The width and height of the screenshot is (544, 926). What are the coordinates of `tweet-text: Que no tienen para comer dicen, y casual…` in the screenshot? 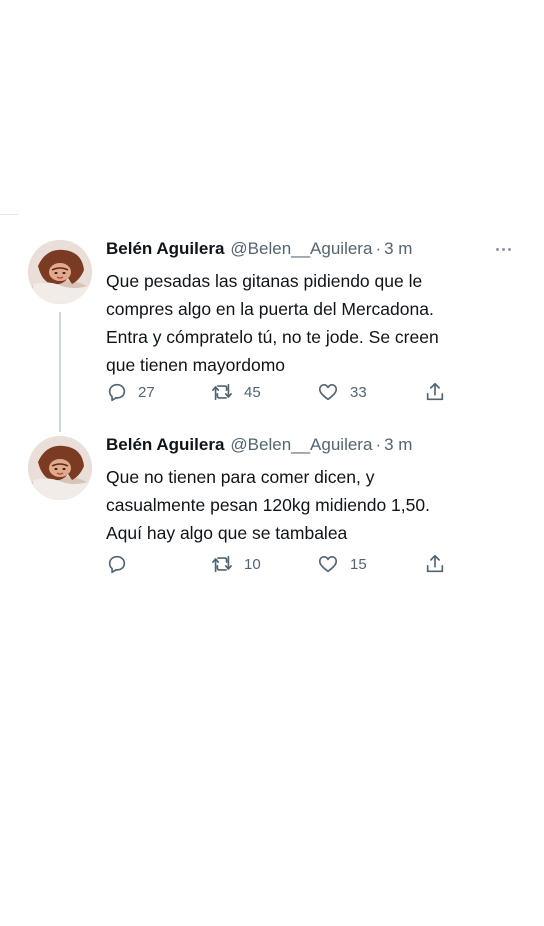 It's located at (316, 505).